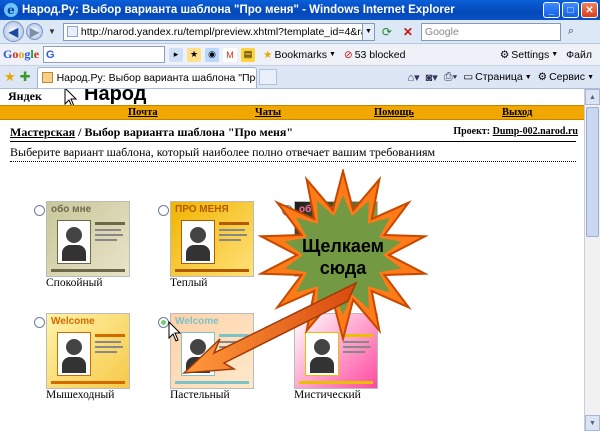  What do you see at coordinates (72, 31) in the screenshot?
I see `page-icon` at bounding box center [72, 31].